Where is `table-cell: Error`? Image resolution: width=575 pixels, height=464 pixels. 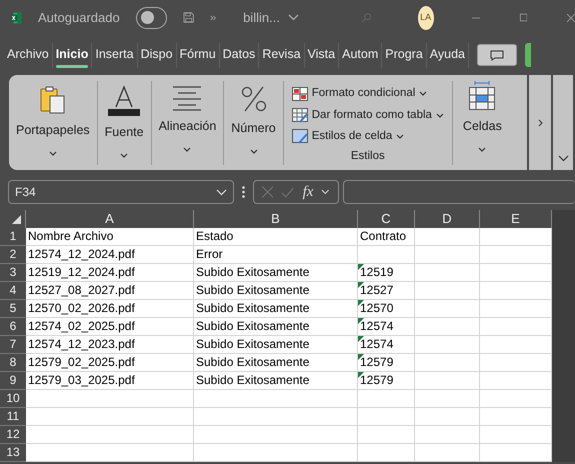 table-cell: Error is located at coordinates (276, 255).